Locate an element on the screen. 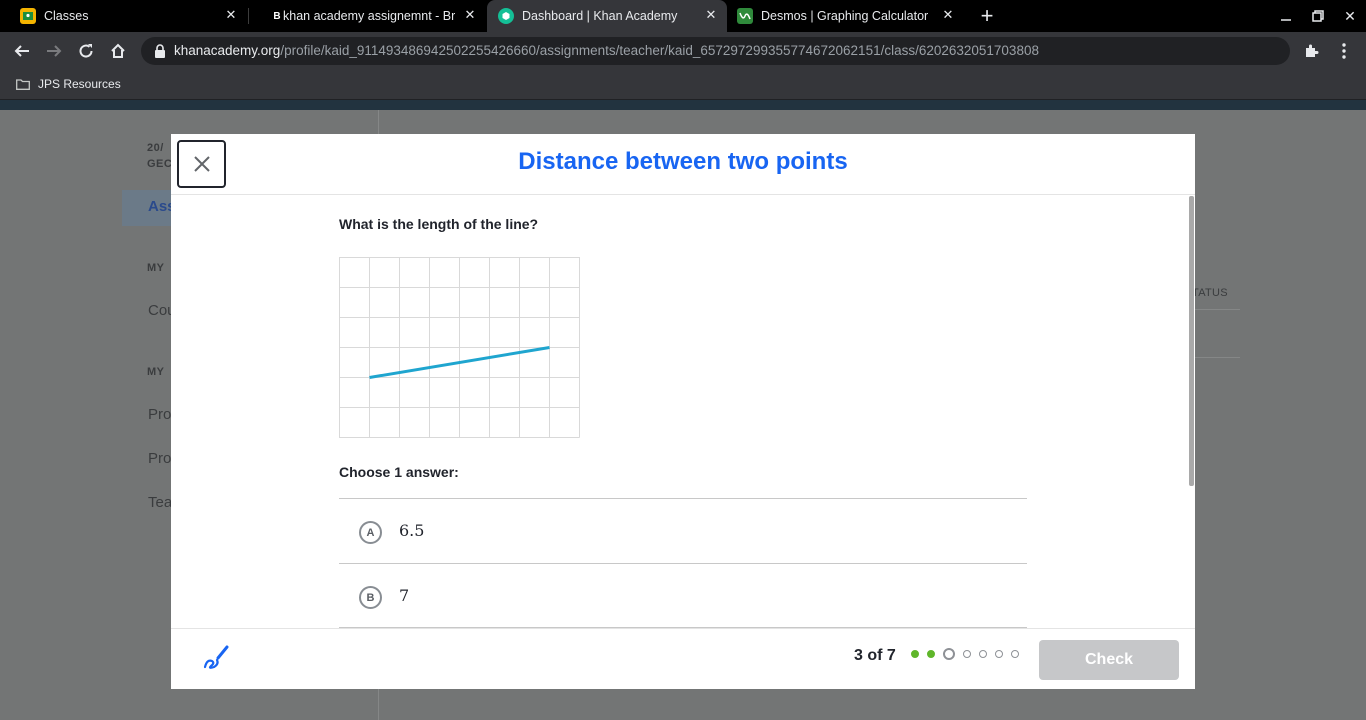 The image size is (1366, 720). grid-graph is located at coordinates (459, 347).